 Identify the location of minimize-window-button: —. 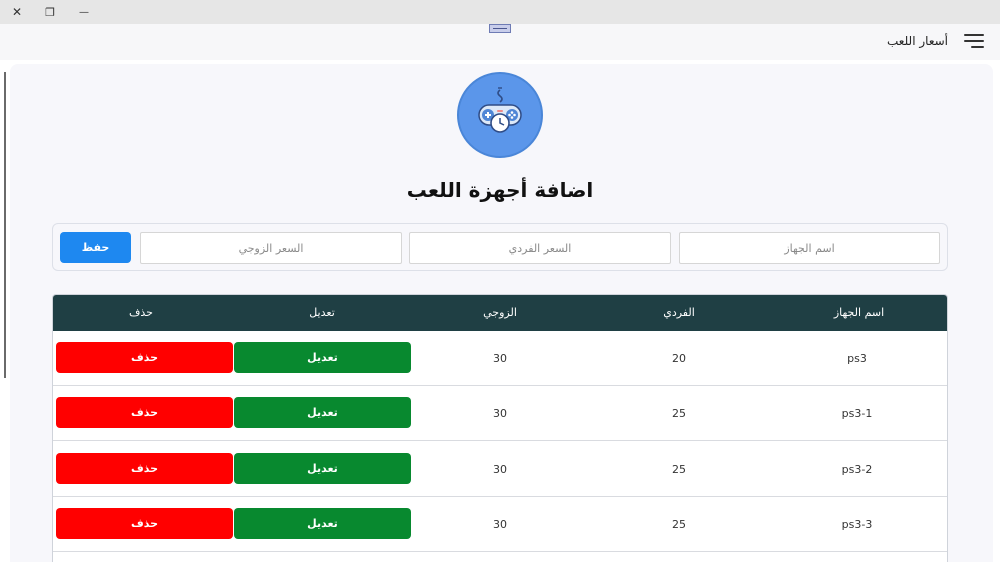
(84, 12).